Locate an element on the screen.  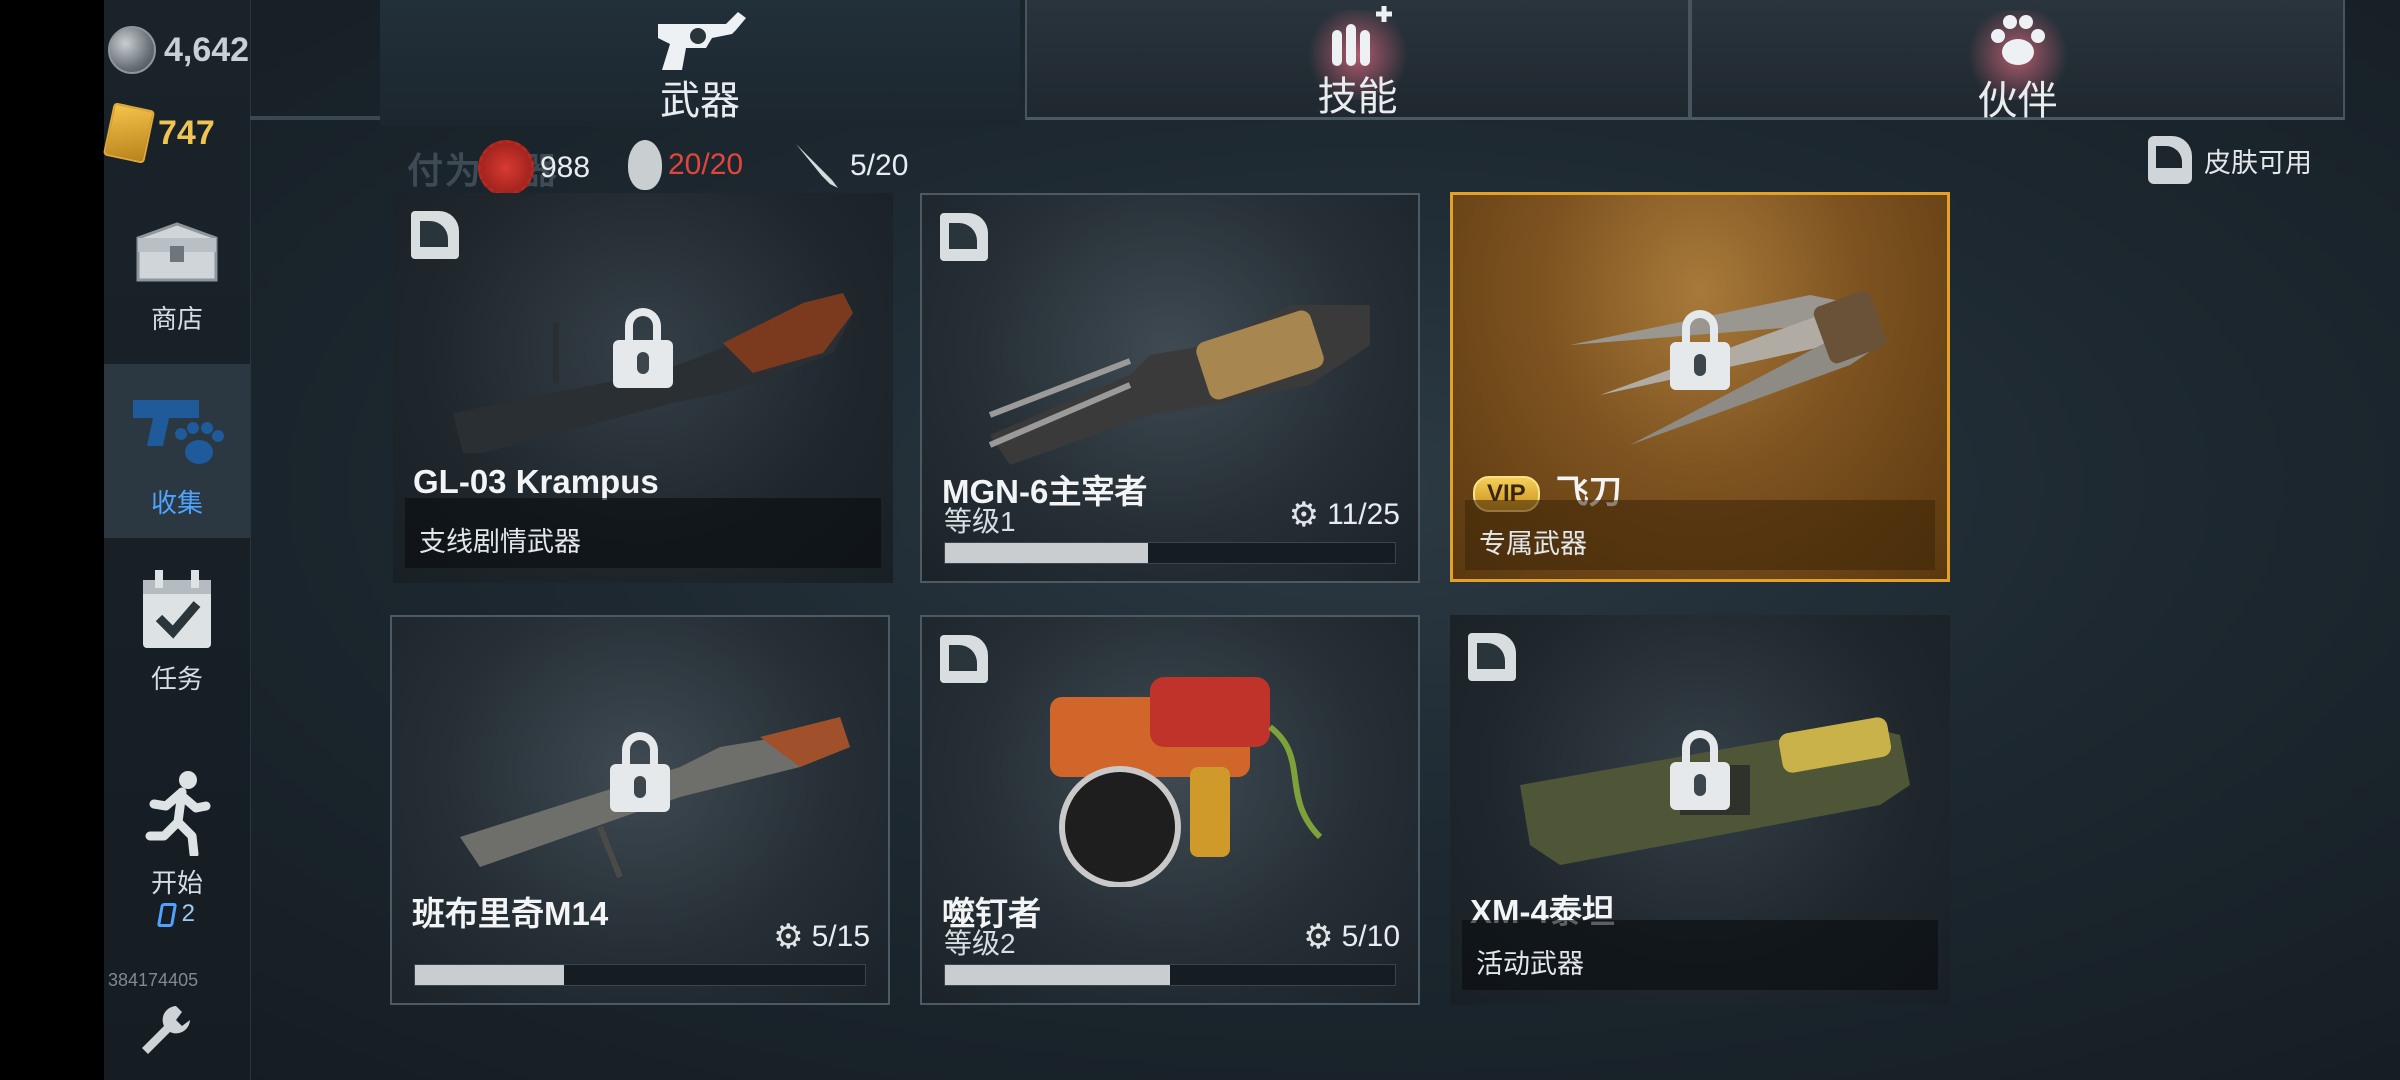
gold-ticket-icon is located at coordinates (129, 133).